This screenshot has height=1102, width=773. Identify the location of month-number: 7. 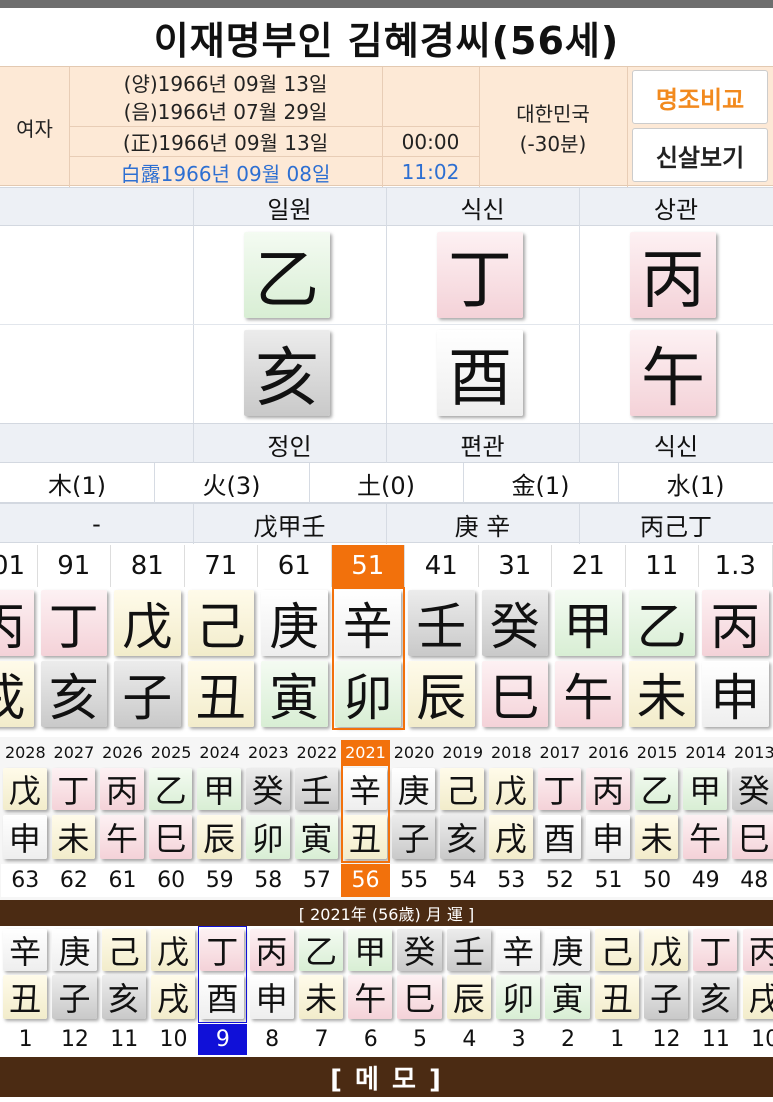
(321, 1039).